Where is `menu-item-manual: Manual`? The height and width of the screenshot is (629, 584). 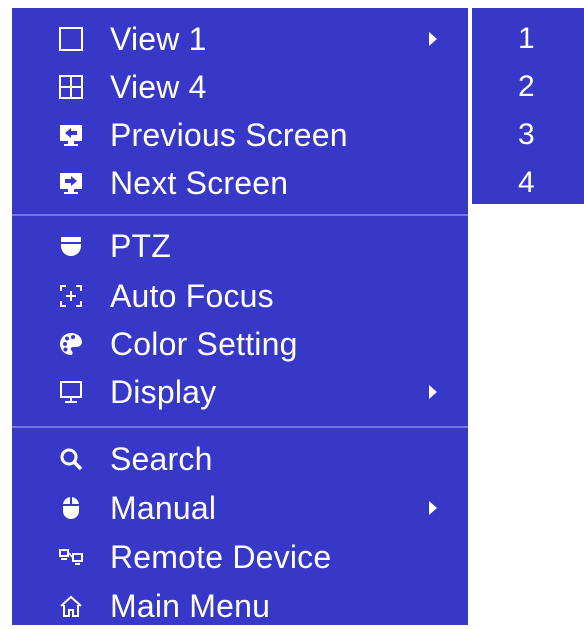
menu-item-manual: Manual is located at coordinates (240, 508).